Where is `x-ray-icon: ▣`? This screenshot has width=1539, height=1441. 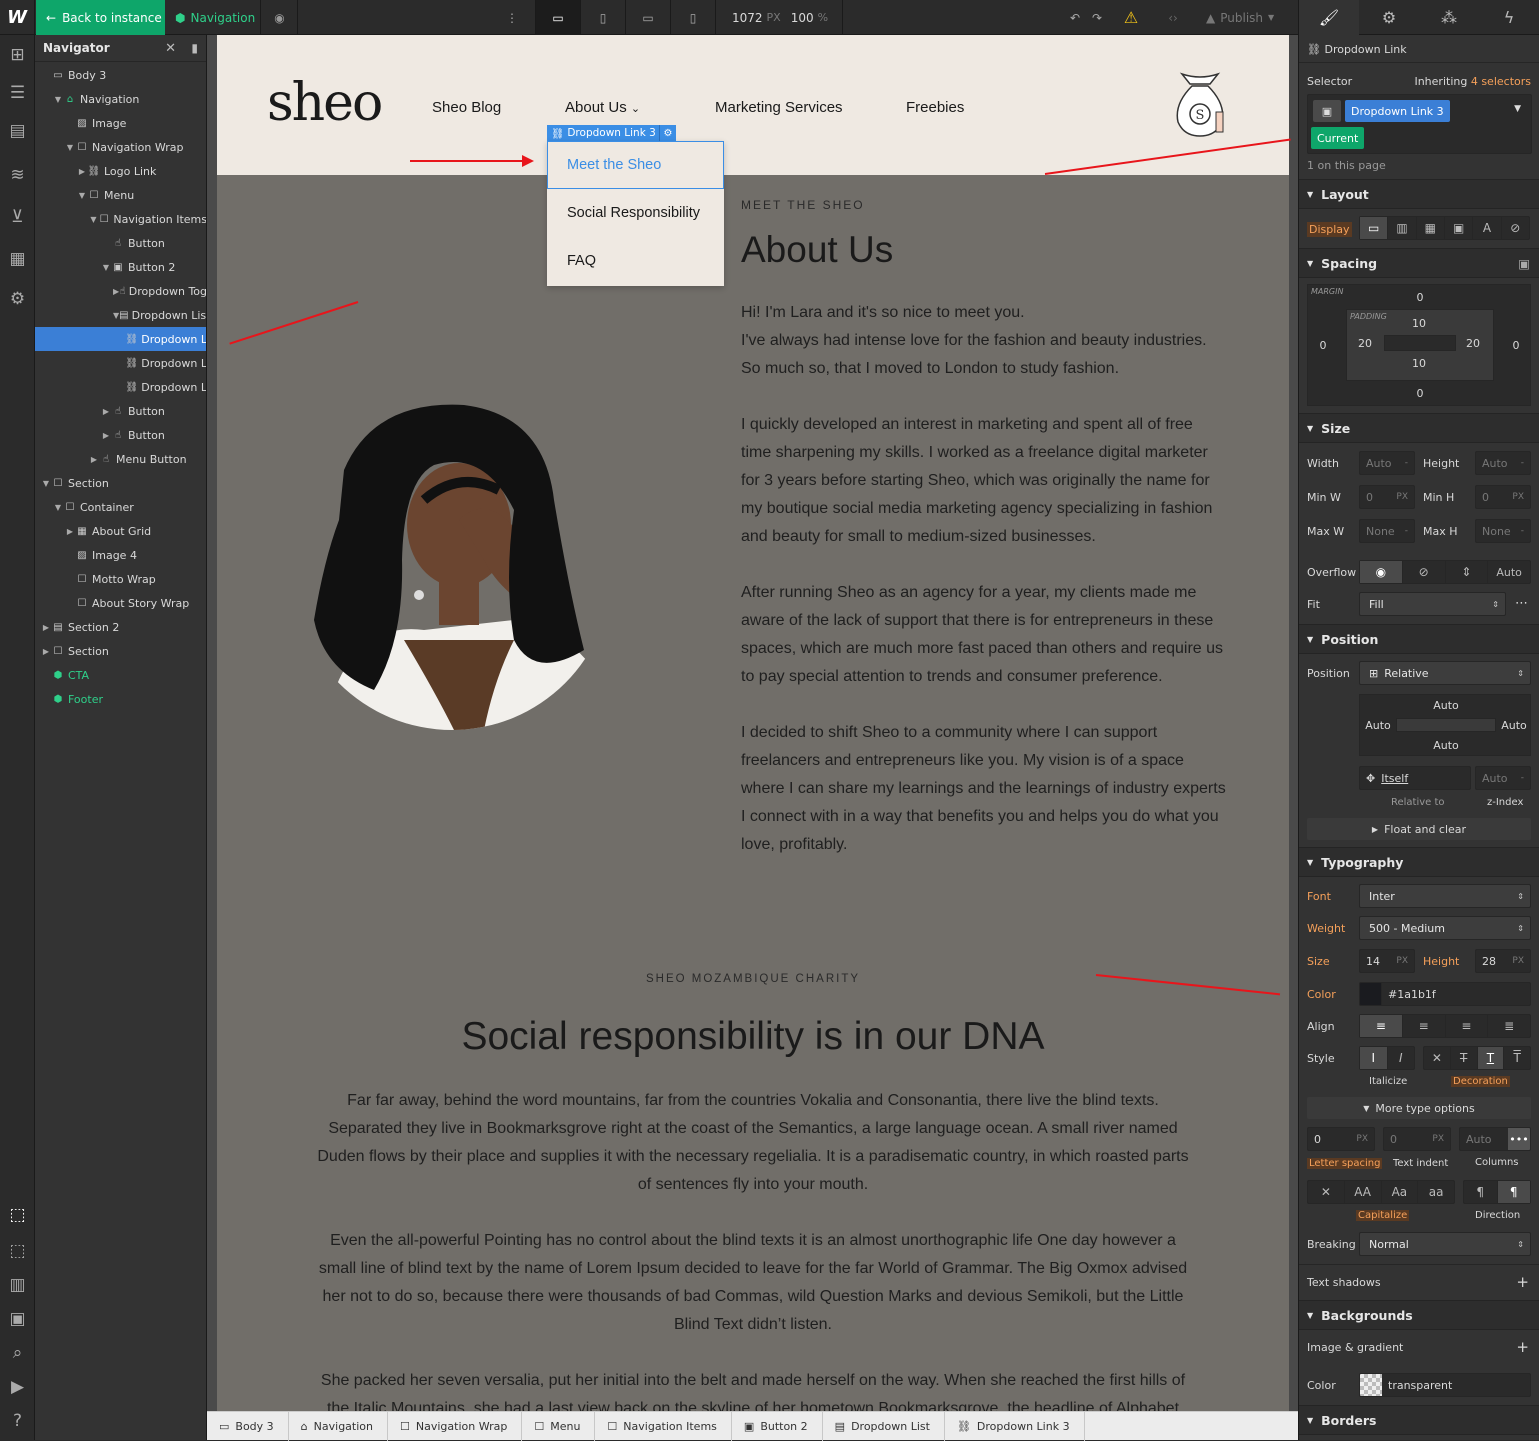
x-ray-icon: ▣ is located at coordinates (17, 1319).